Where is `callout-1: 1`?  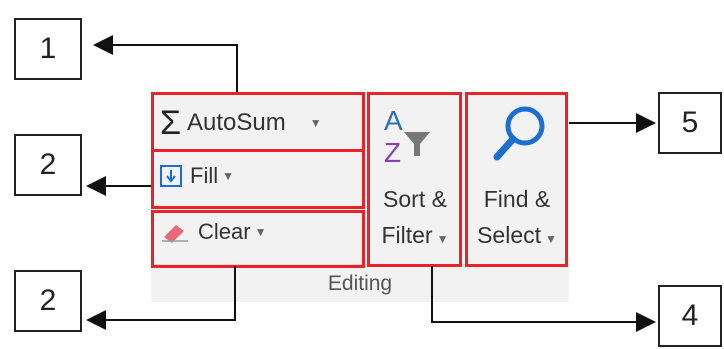
callout-1: 1 is located at coordinates (48, 49).